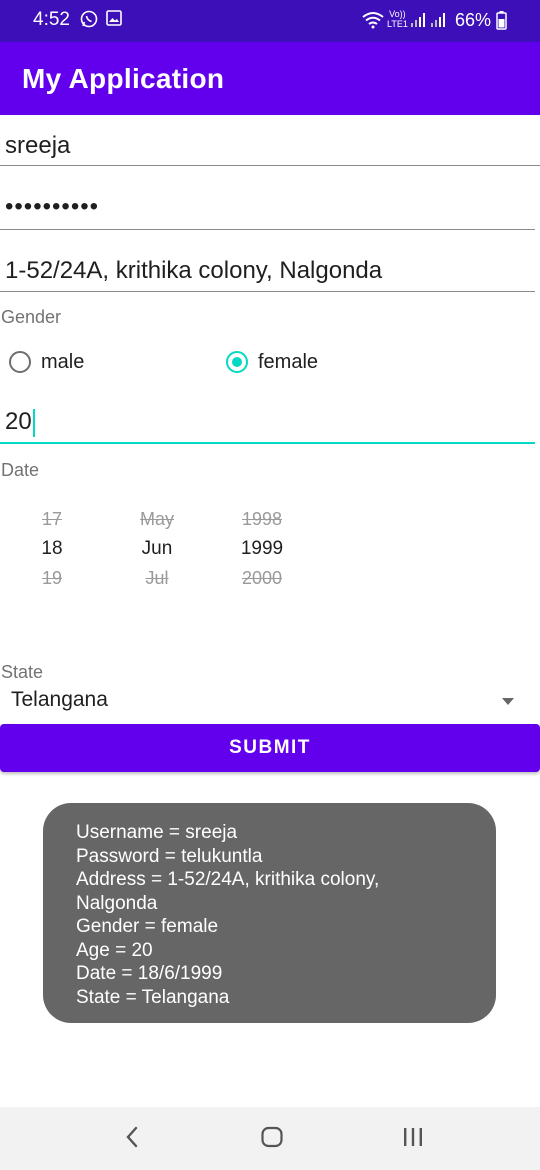 Image resolution: width=540 pixels, height=1170 pixels. Describe the element at coordinates (157, 578) in the screenshot. I see `month-next: Jul` at that location.